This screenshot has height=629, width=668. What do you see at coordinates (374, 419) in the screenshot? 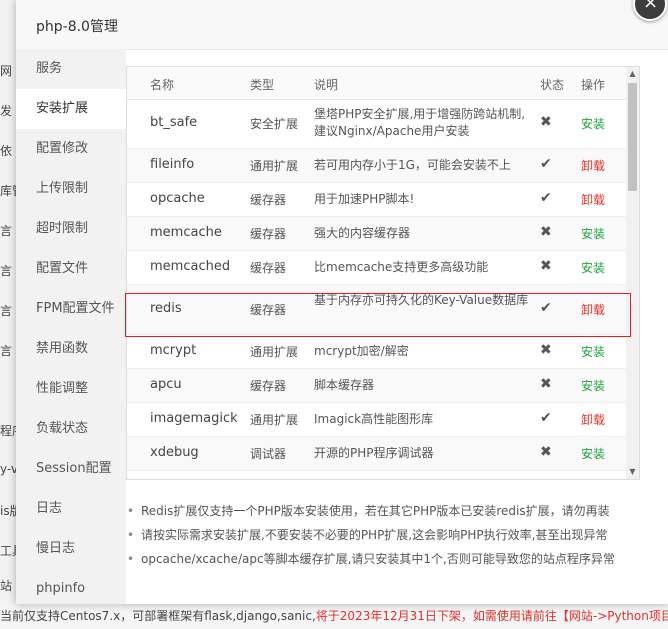
I see `extension-description: Imagick高性能图形库` at bounding box center [374, 419].